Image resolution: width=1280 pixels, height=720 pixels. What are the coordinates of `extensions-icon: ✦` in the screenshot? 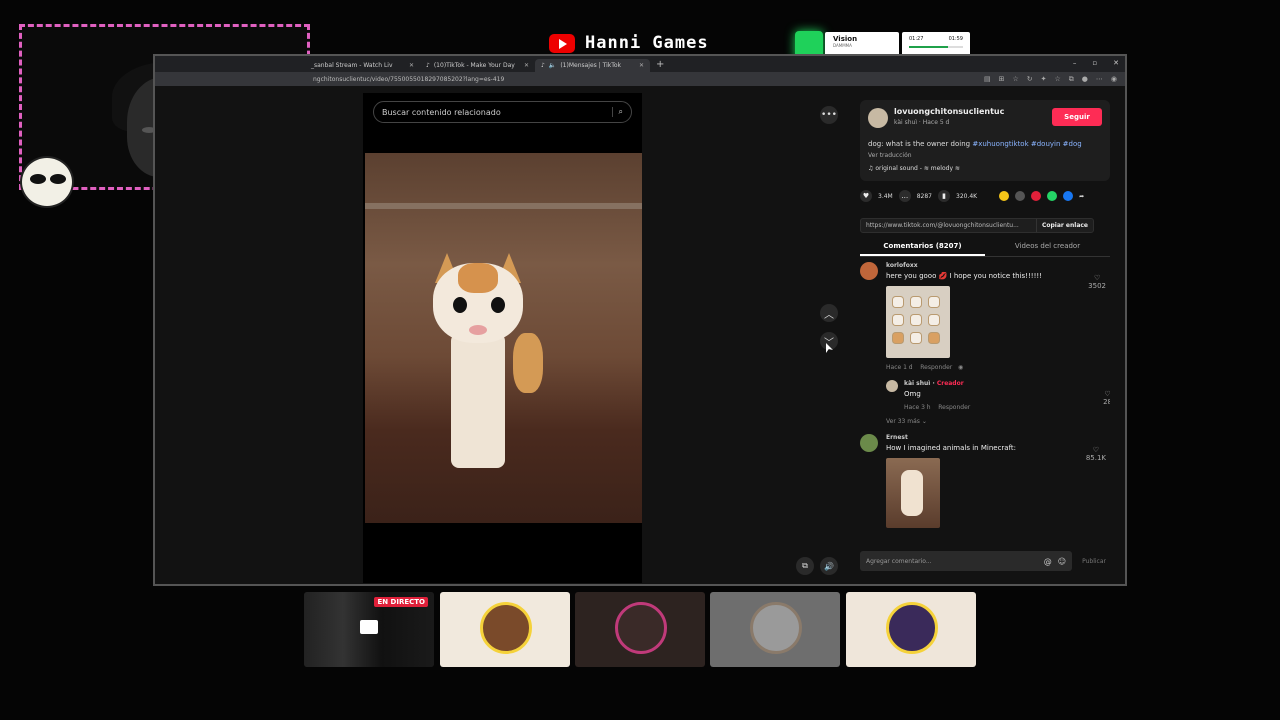 It's located at (1044, 79).